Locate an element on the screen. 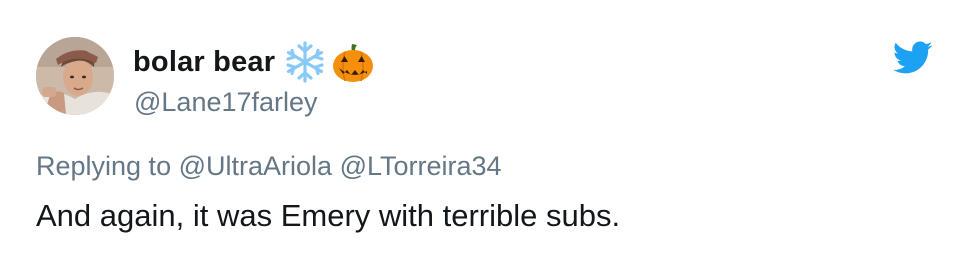 Image resolution: width=968 pixels, height=256 pixels. avatar is located at coordinates (75, 76).